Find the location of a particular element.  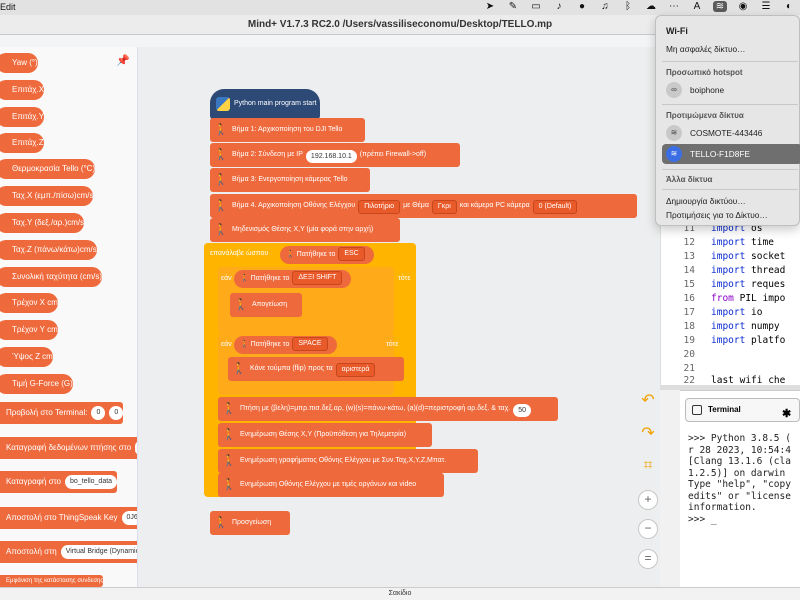

repeat-until-header: επανάλαβε ώσπου 🚶 Πατήθηκε το ESC is located at coordinates (310, 255).